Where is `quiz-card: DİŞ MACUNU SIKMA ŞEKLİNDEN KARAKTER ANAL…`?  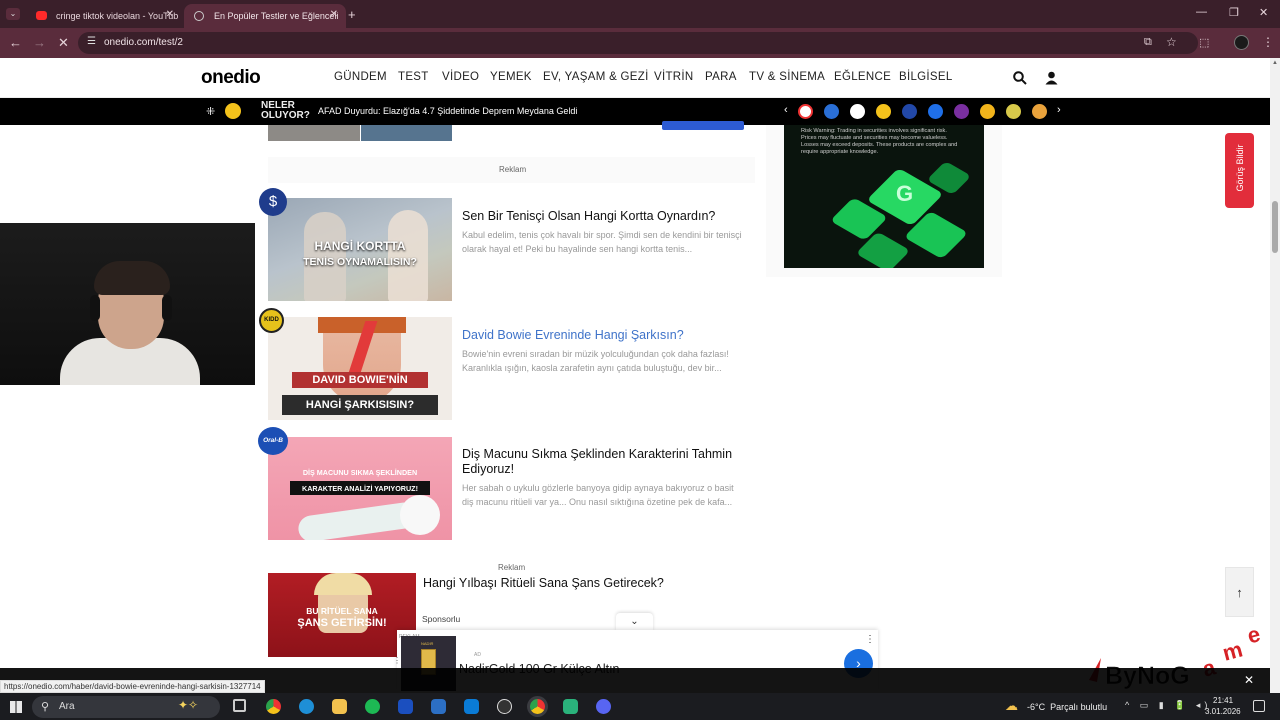 quiz-card: DİŞ MACUNU SIKMA ŞEKLİNDEN KARAKTER ANAL… is located at coordinates (511, 488).